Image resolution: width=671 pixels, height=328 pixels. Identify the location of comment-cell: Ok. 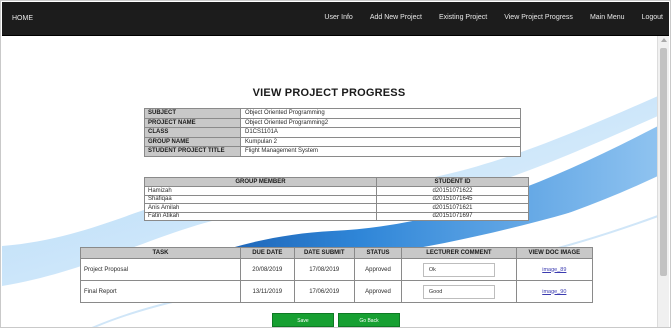
(459, 269).